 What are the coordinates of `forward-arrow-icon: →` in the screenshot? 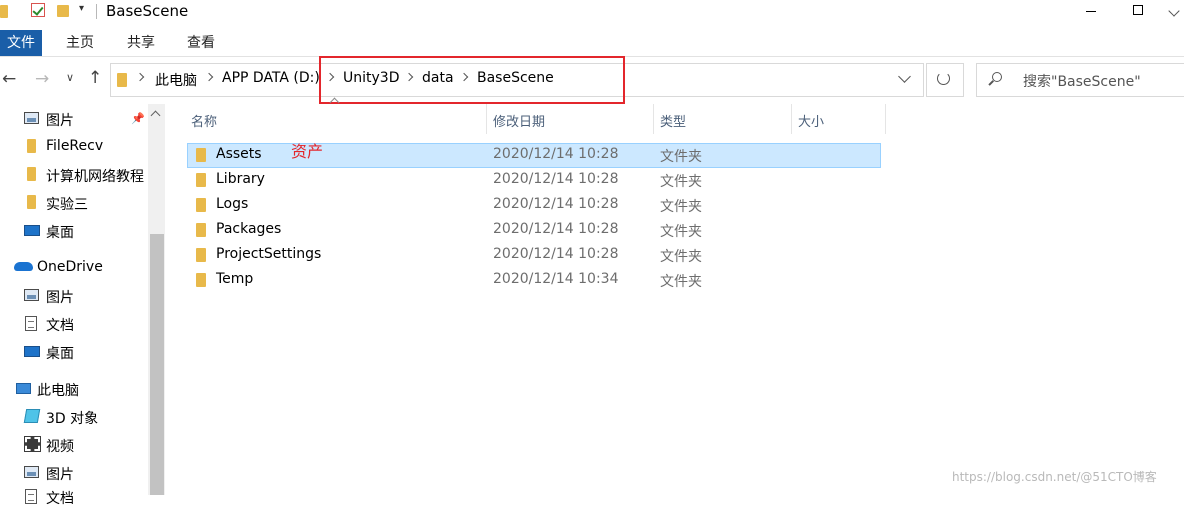 It's located at (42, 79).